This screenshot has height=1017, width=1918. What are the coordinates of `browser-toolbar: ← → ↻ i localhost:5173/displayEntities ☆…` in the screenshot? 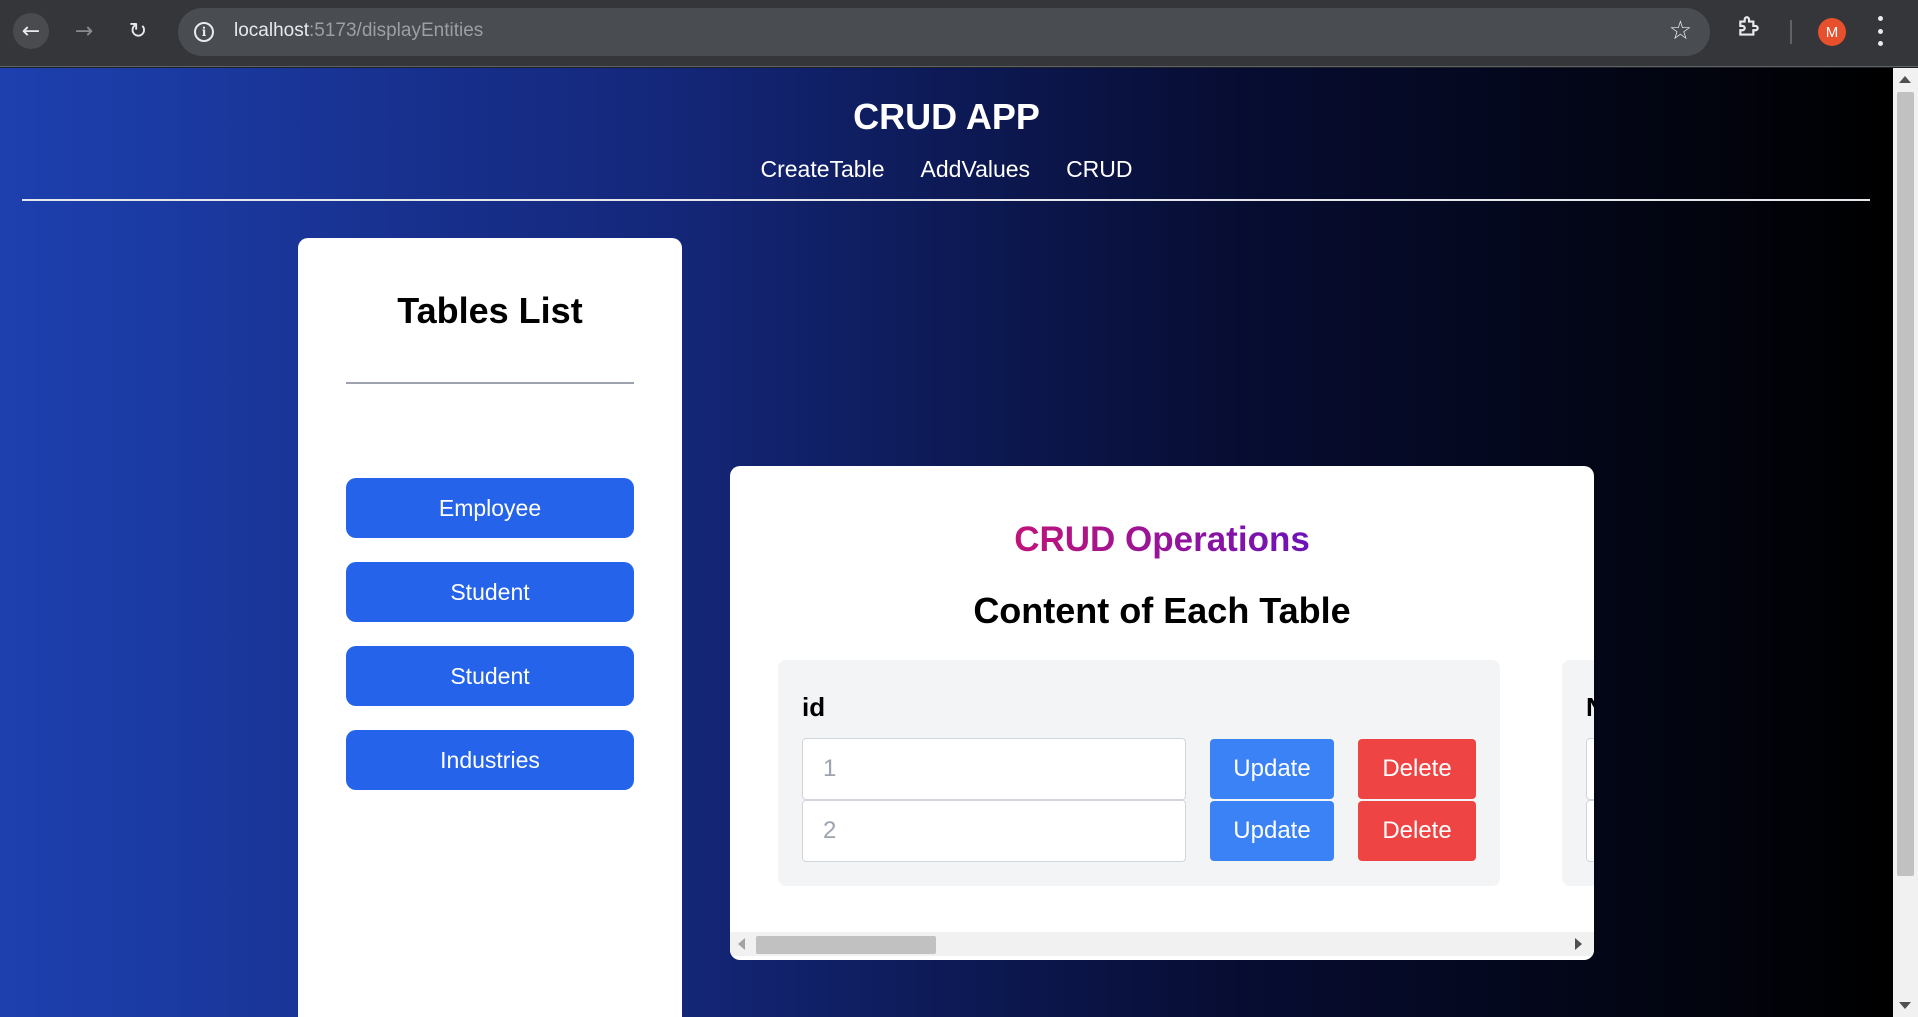 It's located at (959, 33).